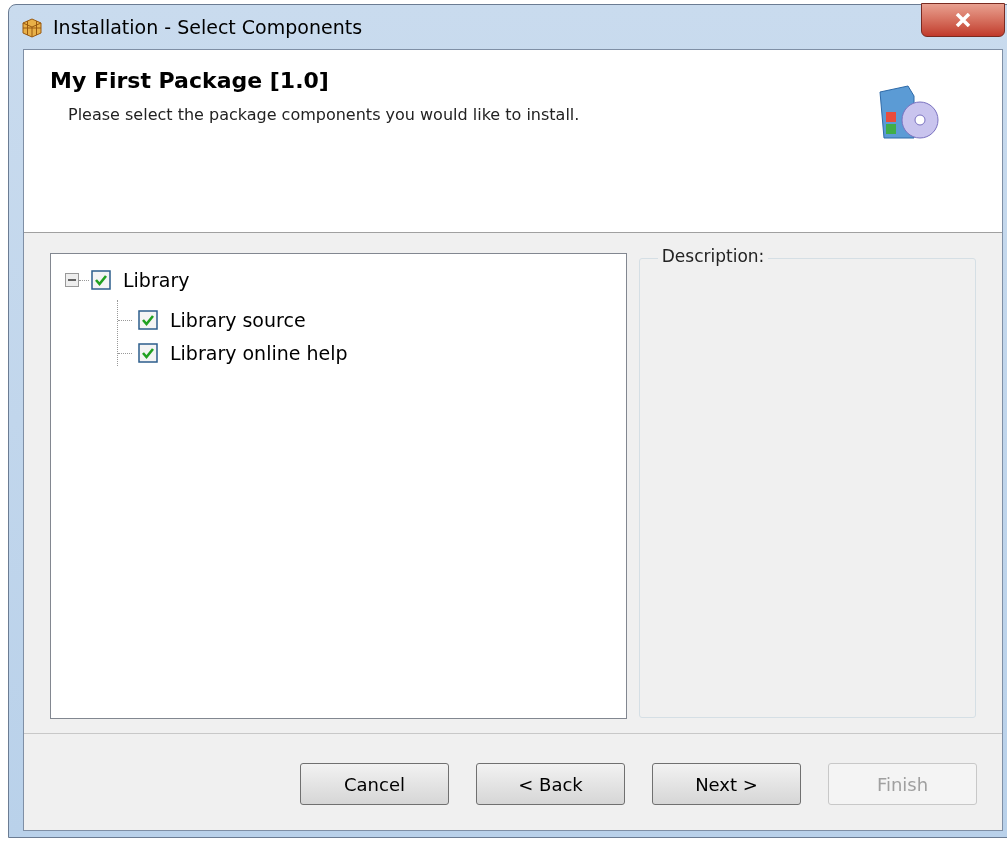  I want to click on header-subtitle: Please select the package components you would like to install., so click(324, 115).